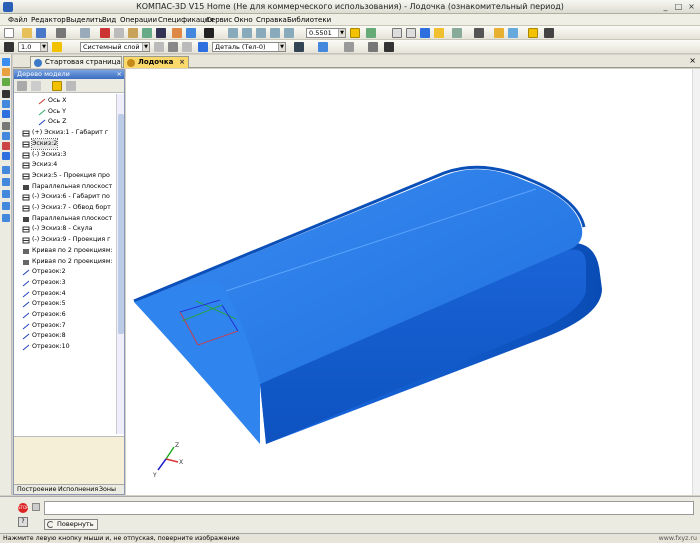  Describe the element at coordinates (78, 489) in the screenshot. I see `tab-versions: Исполнения` at that location.